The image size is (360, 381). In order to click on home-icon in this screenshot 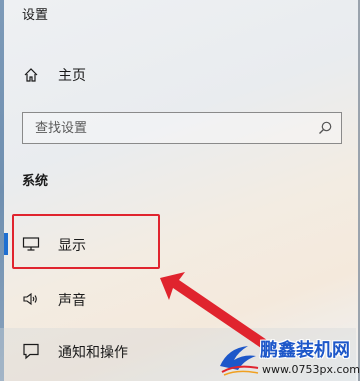, I will do `click(31, 75)`.